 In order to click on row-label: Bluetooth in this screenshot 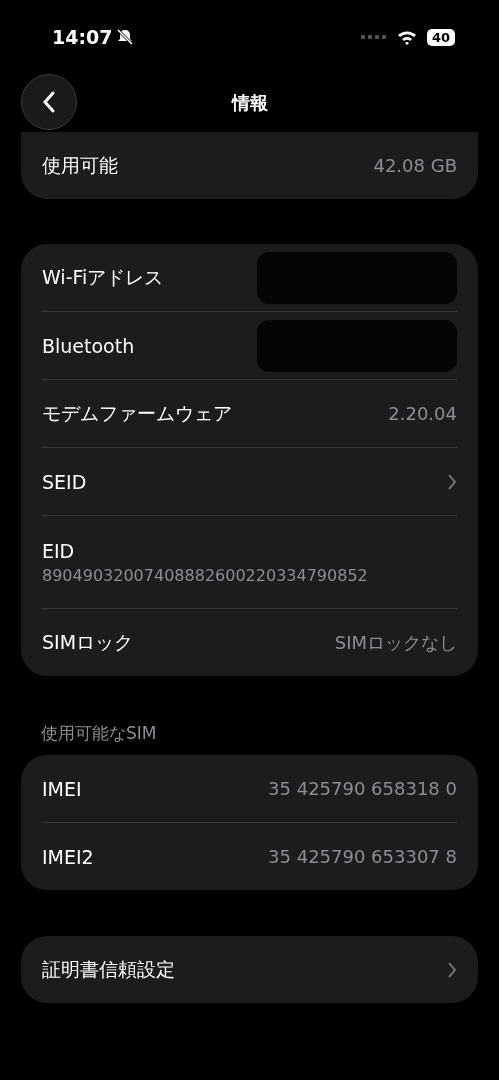, I will do `click(88, 345)`.